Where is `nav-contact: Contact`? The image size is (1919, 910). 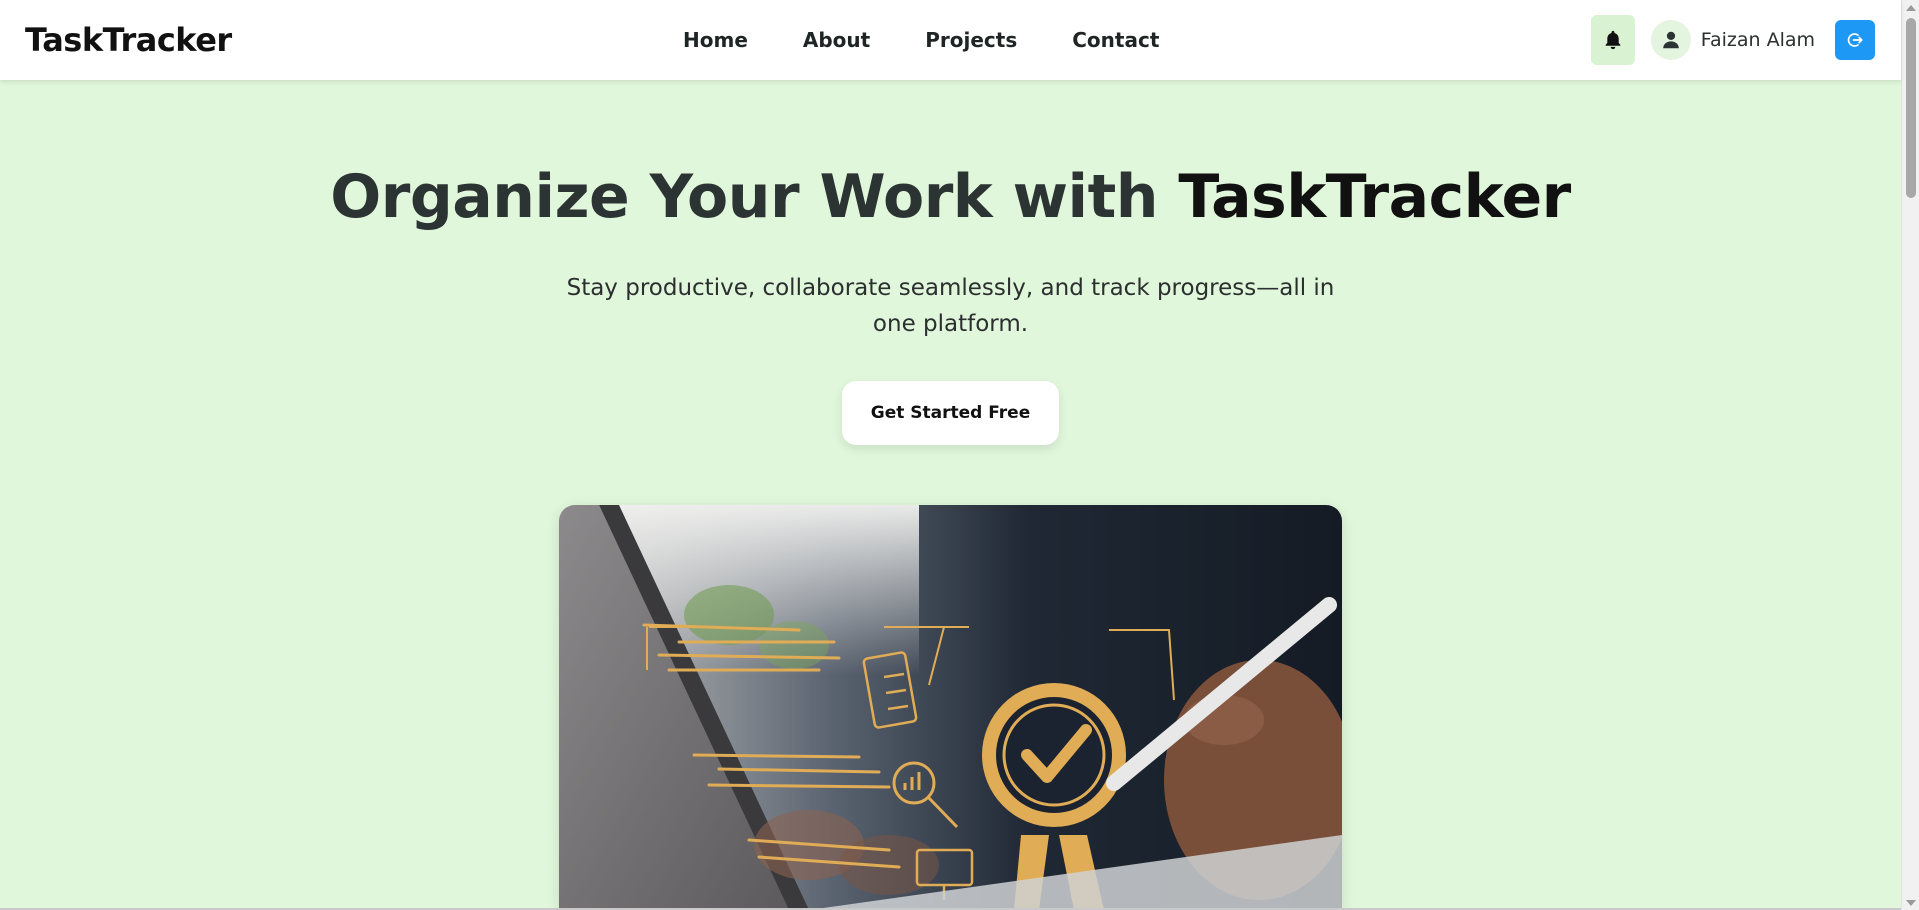 nav-contact: Contact is located at coordinates (1115, 40).